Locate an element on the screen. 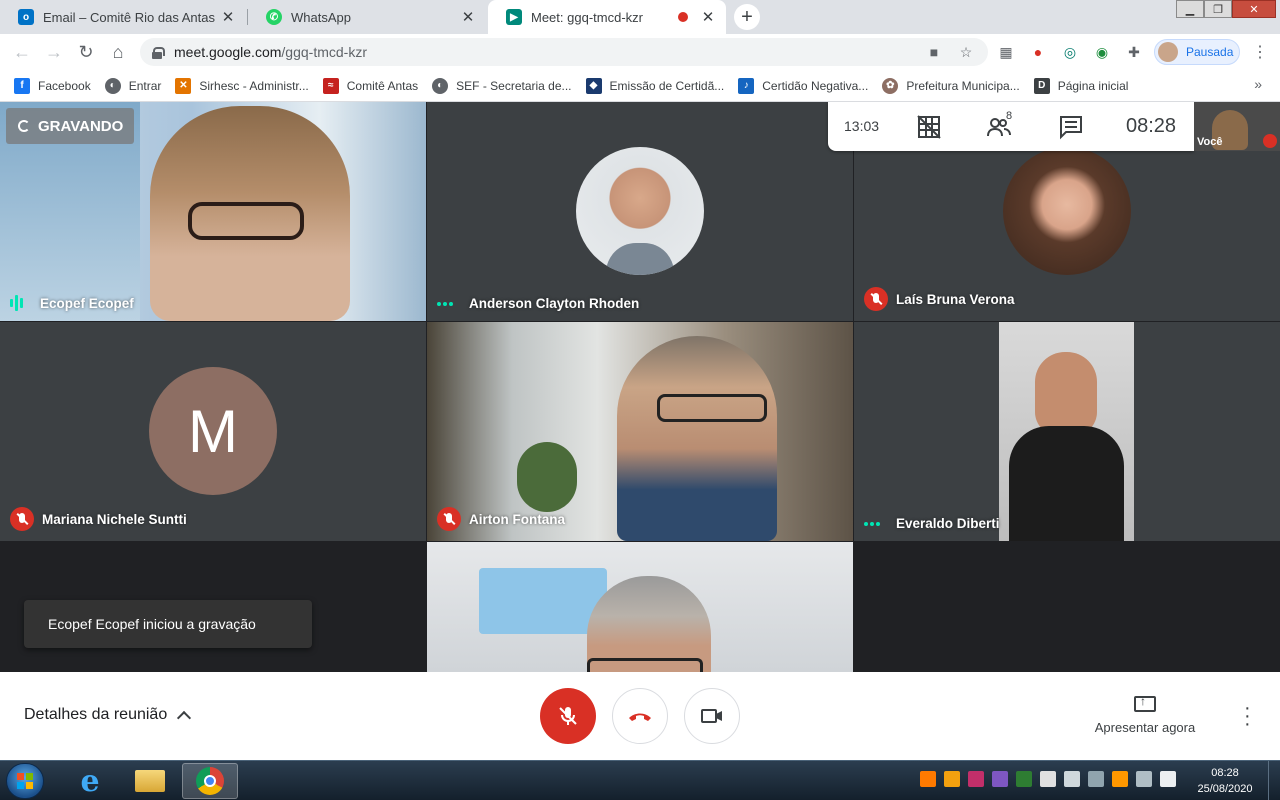 This screenshot has width=1280, height=800. participant-name-bar: Everaldo Diberti is located at coordinates (932, 523).